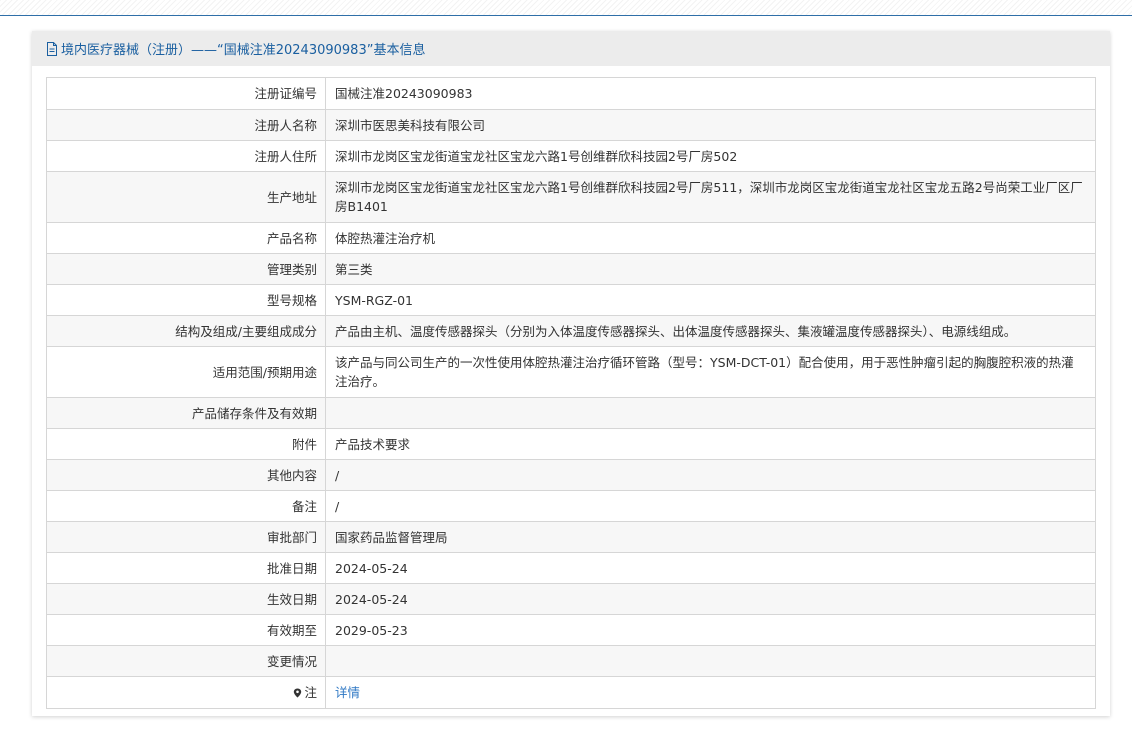 The width and height of the screenshot is (1132, 744). I want to click on table-row: 型号规格 YSM-RGZ-01, so click(571, 300).